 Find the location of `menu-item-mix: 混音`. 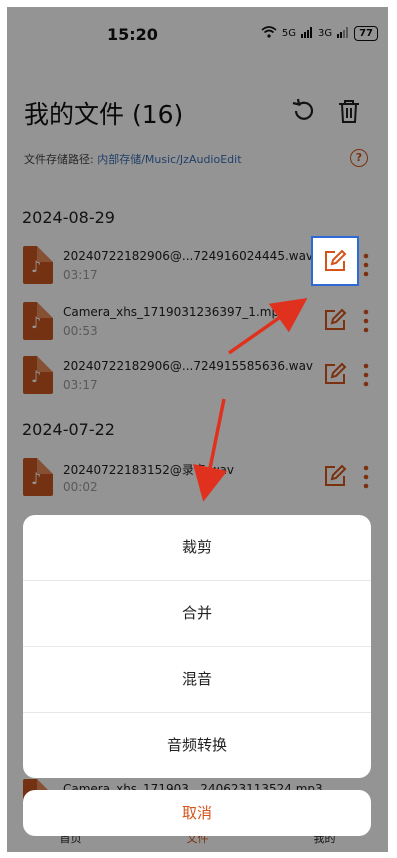

menu-item-mix: 混音 is located at coordinates (197, 680).